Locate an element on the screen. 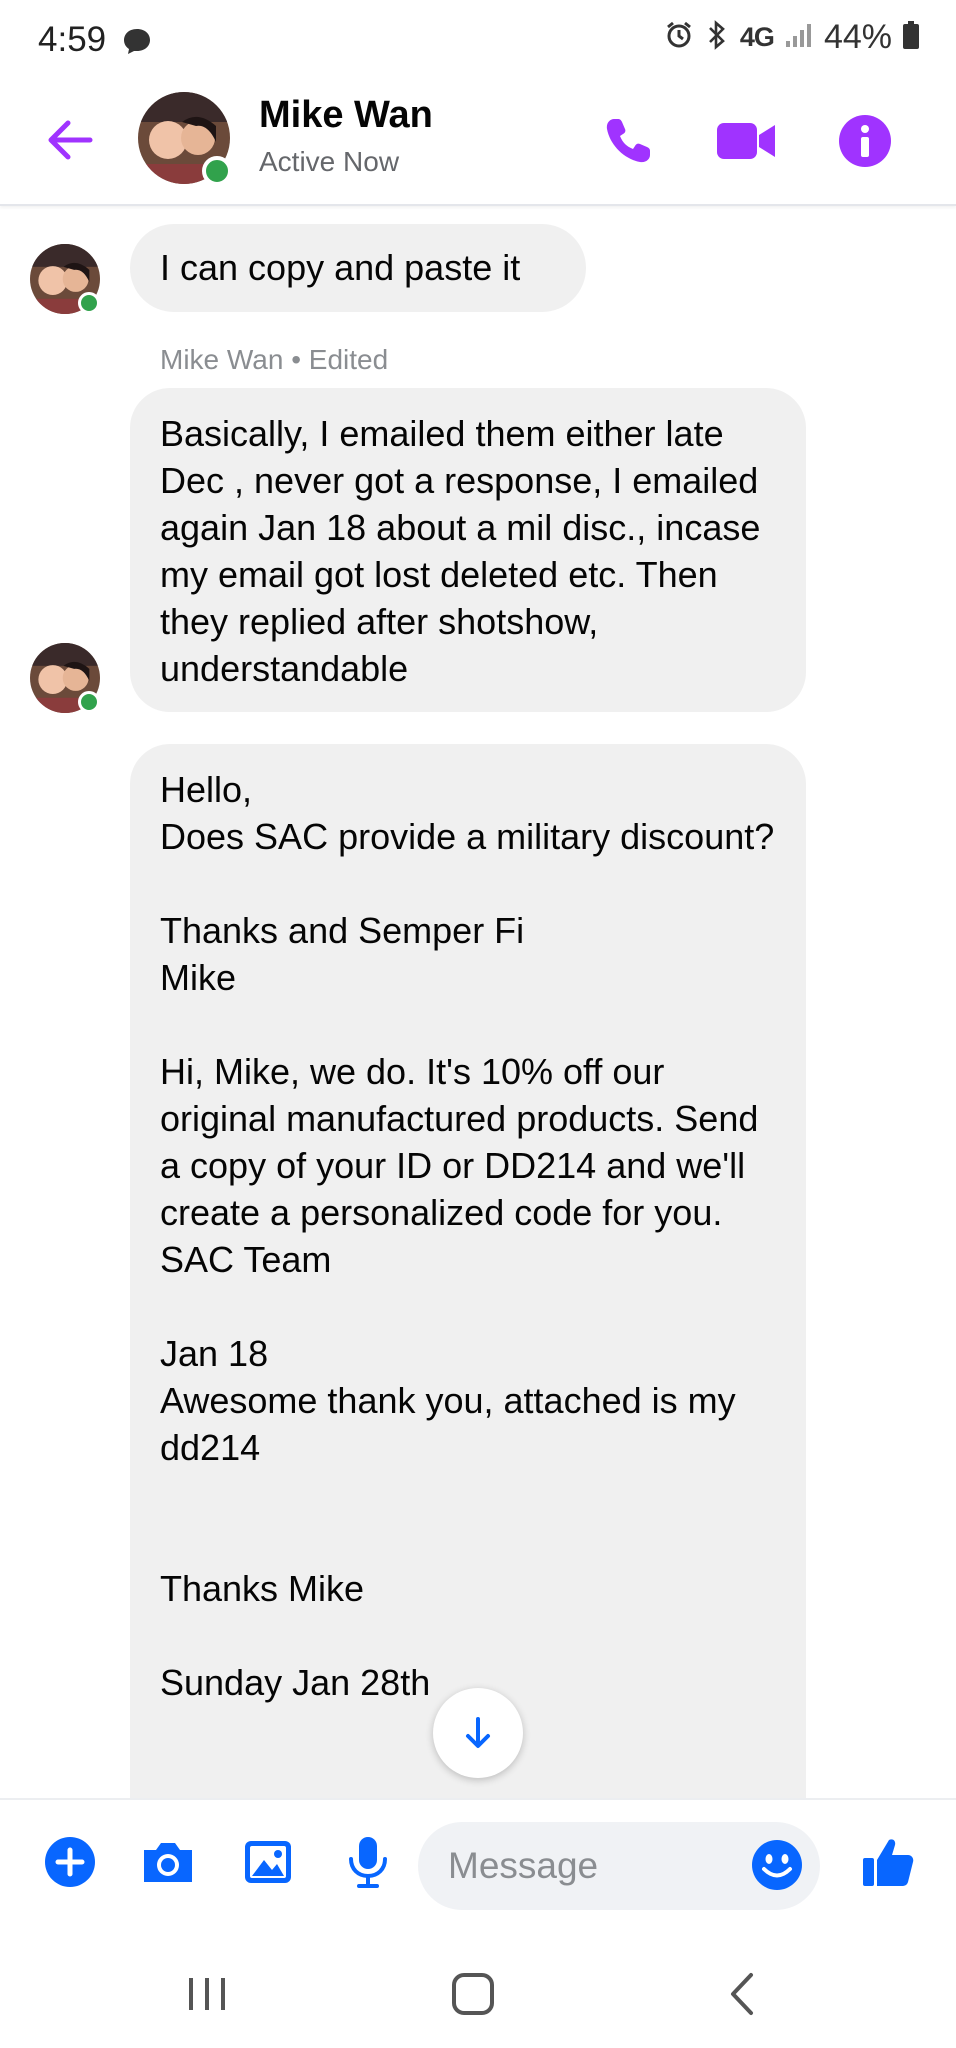 The height and width of the screenshot is (2048, 956). video-call-button is located at coordinates (746, 141).